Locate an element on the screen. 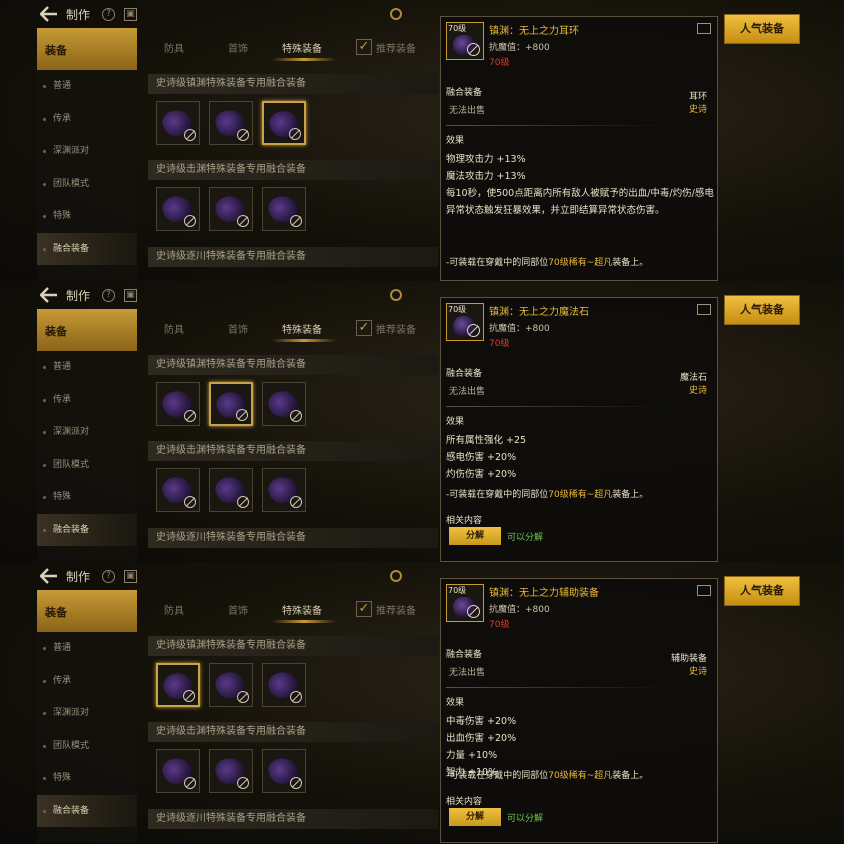 This screenshot has height=844, width=844. section-header: 史诗级镇渊特殊装备专用融合装备 is located at coordinates (293, 365).